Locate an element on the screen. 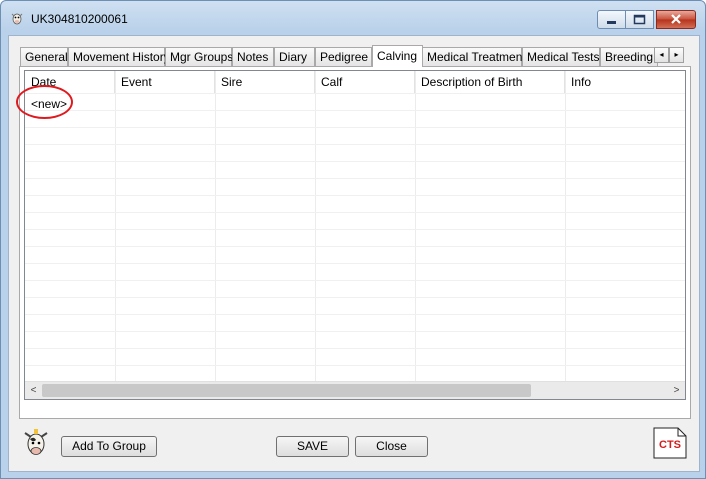 The height and width of the screenshot is (479, 706). close-button: Close is located at coordinates (391, 446).